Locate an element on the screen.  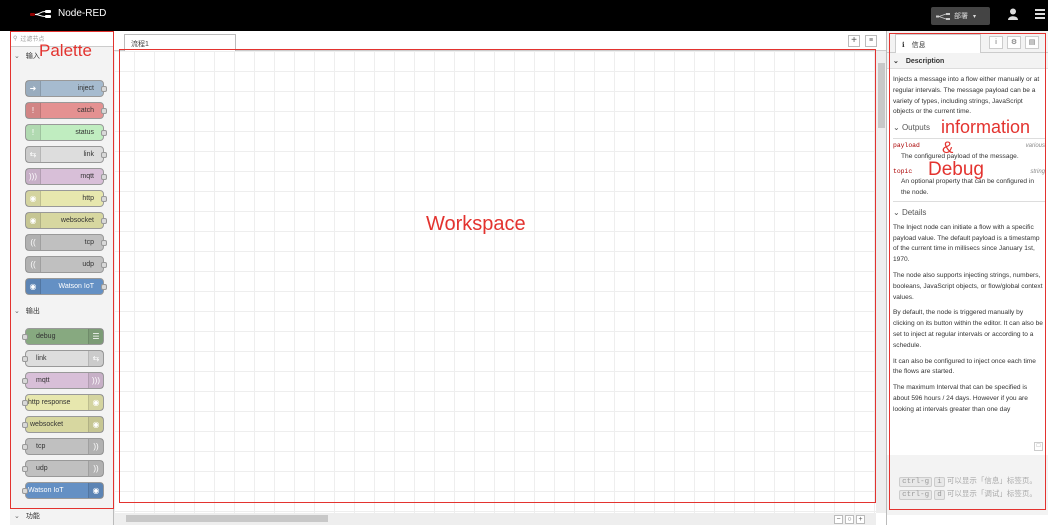
palette-node-http-response: http response ◉ is located at coordinates (63, 402).